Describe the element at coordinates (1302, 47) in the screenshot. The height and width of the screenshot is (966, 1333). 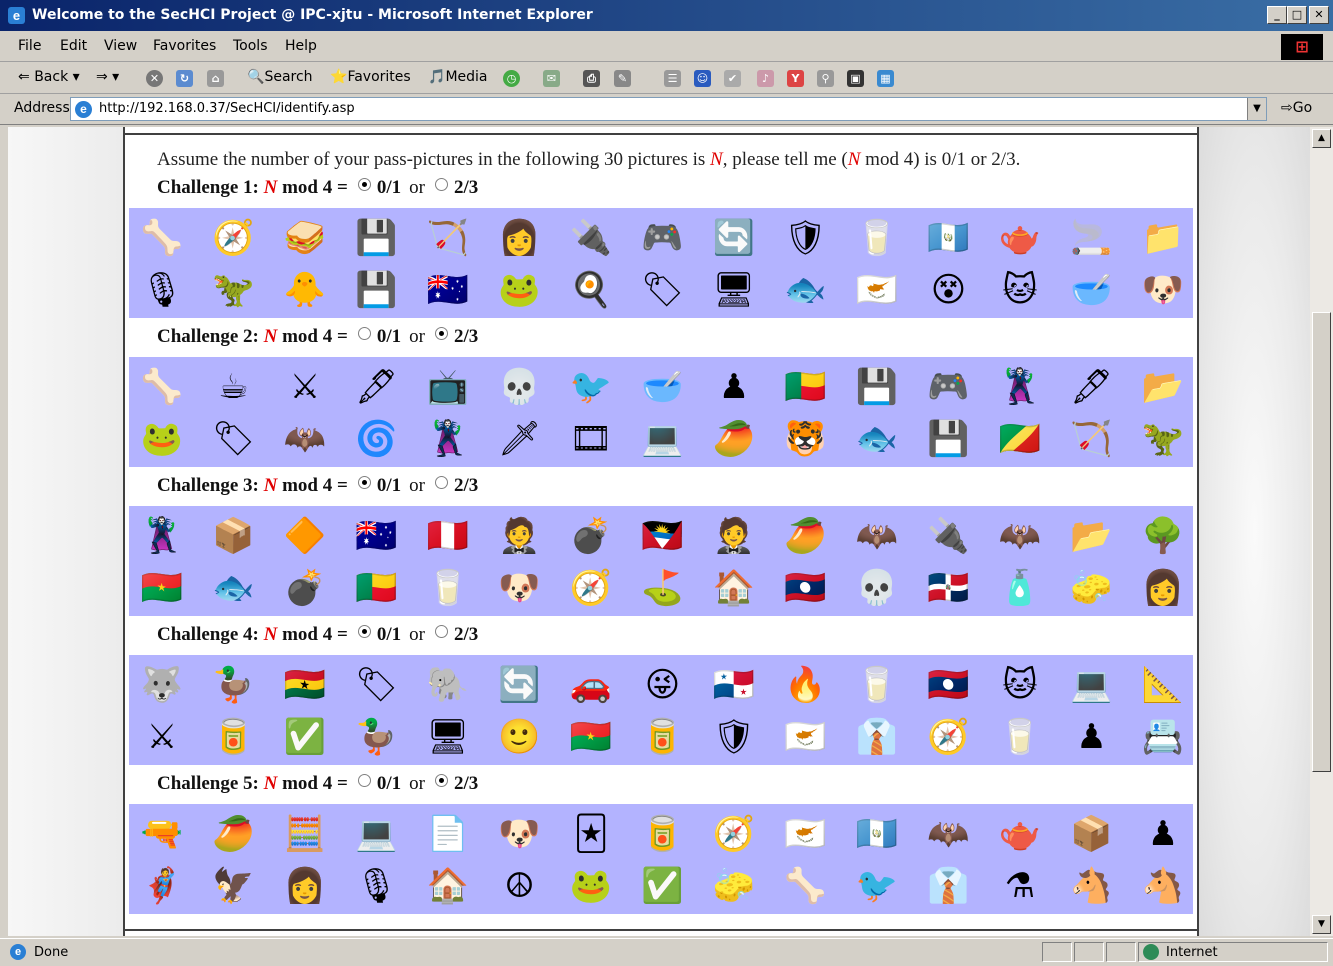
I see `windows-logo-icon: ⊞` at that location.